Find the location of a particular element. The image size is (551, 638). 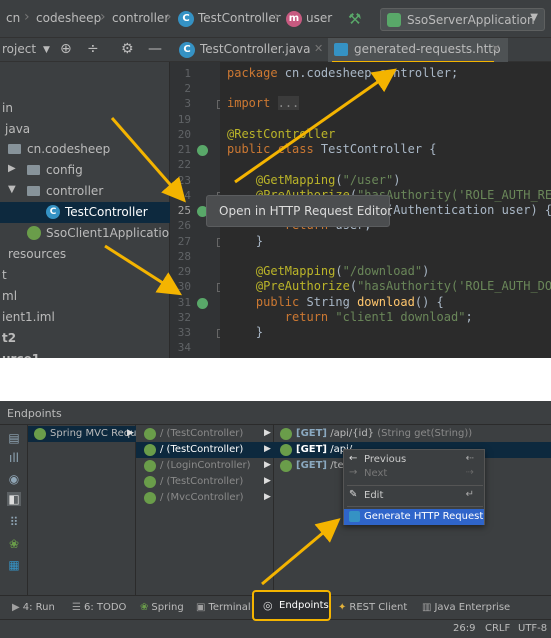

project-title: roject is located at coordinates (19, 49).